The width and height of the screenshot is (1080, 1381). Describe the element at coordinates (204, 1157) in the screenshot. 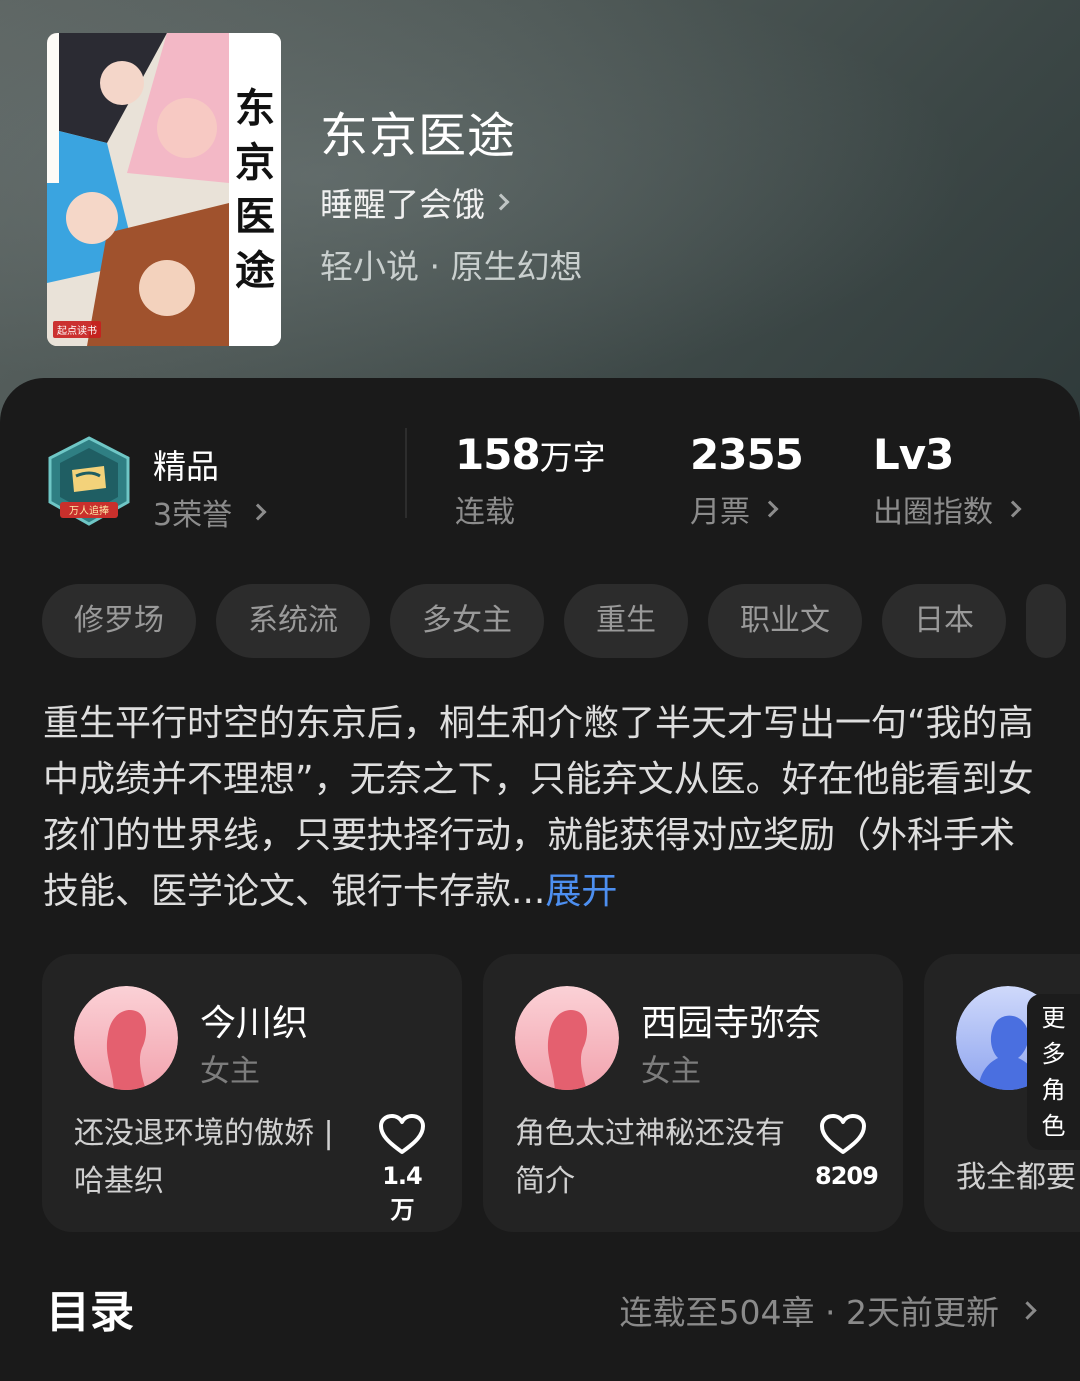

I see `character-description: 还没退环境的傲娇 | 哈基织` at that location.